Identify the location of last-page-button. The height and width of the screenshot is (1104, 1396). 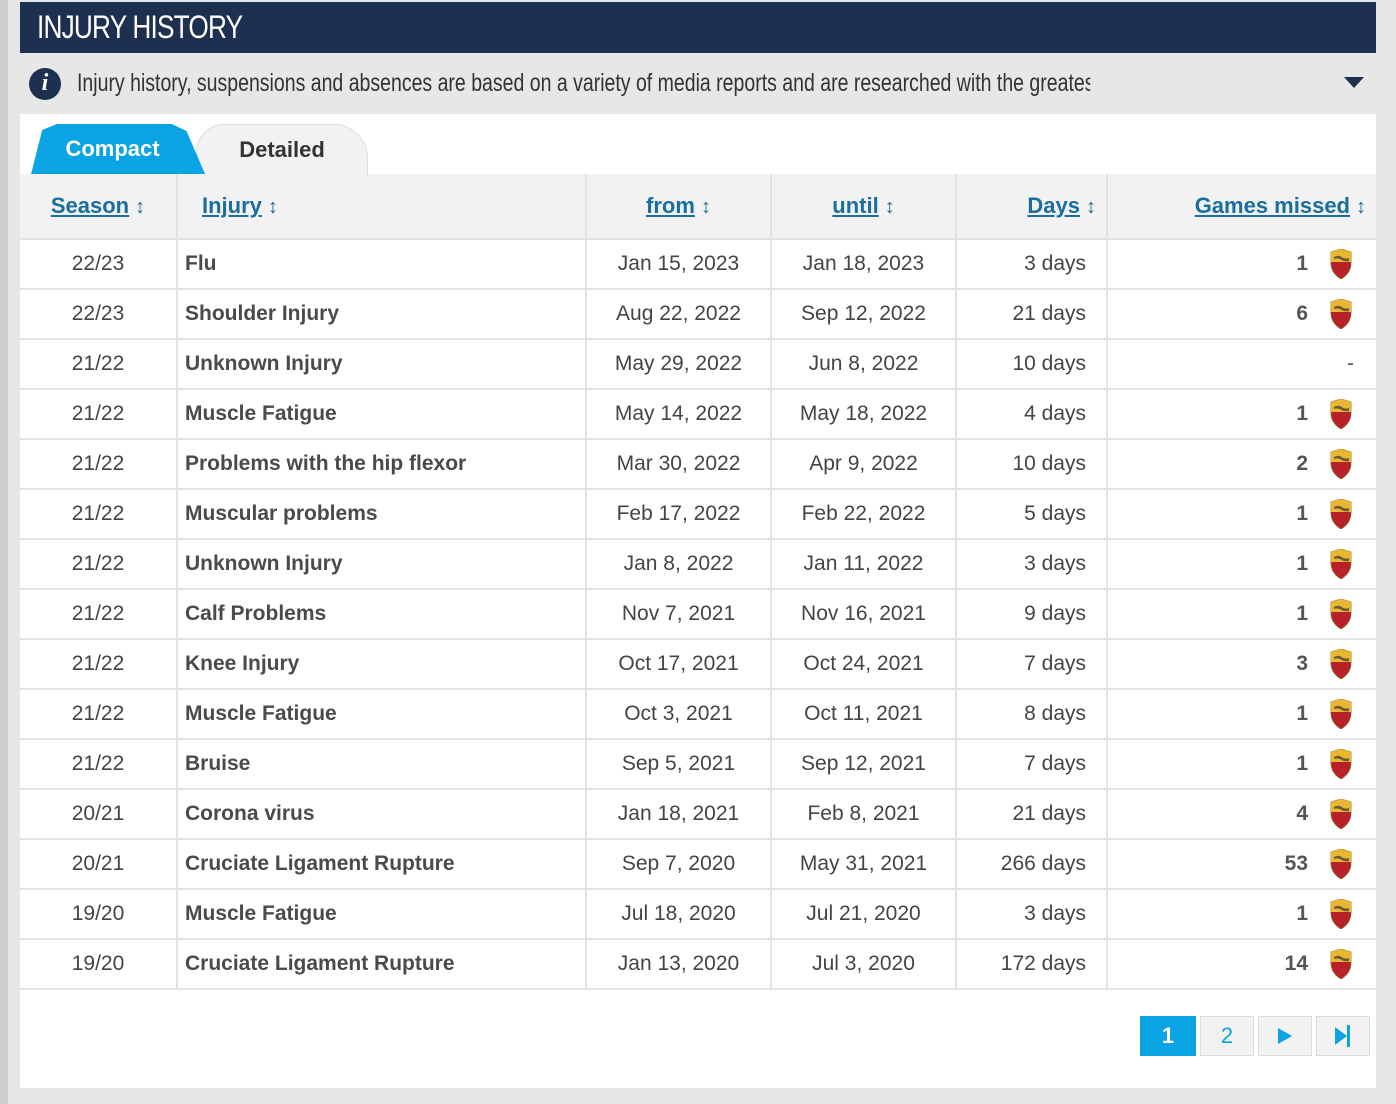
(1343, 1036).